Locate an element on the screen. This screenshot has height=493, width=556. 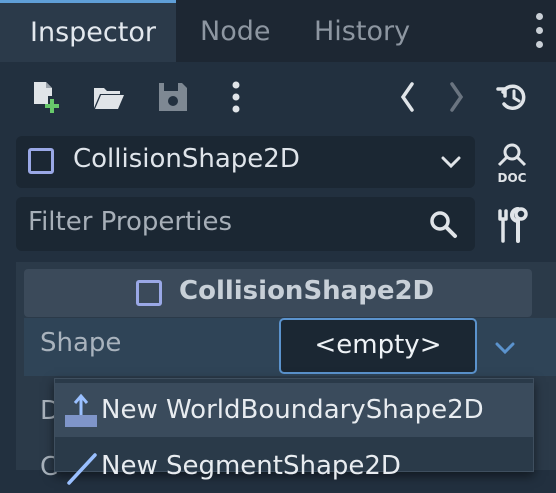
shape-resource-picker: <empty> is located at coordinates (378, 346).